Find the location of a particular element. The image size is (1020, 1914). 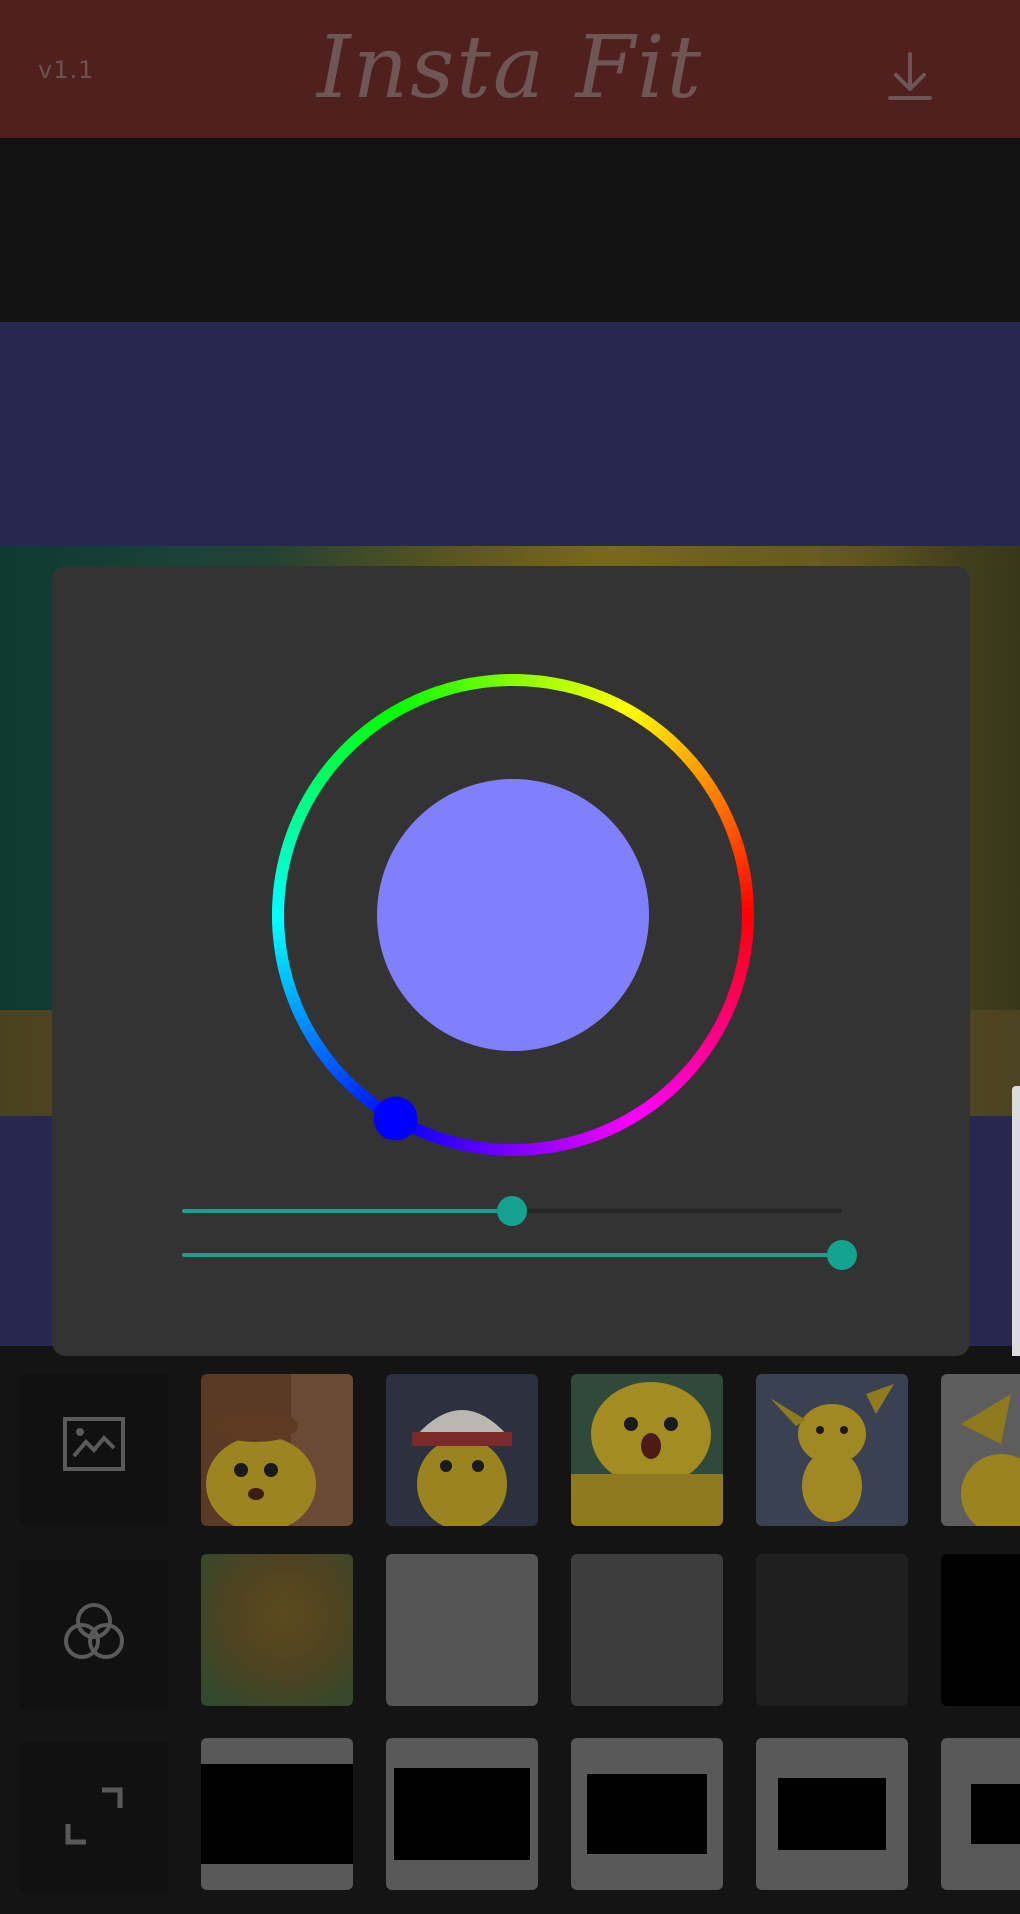

brightness-slider-fill is located at coordinates (512, 1255).